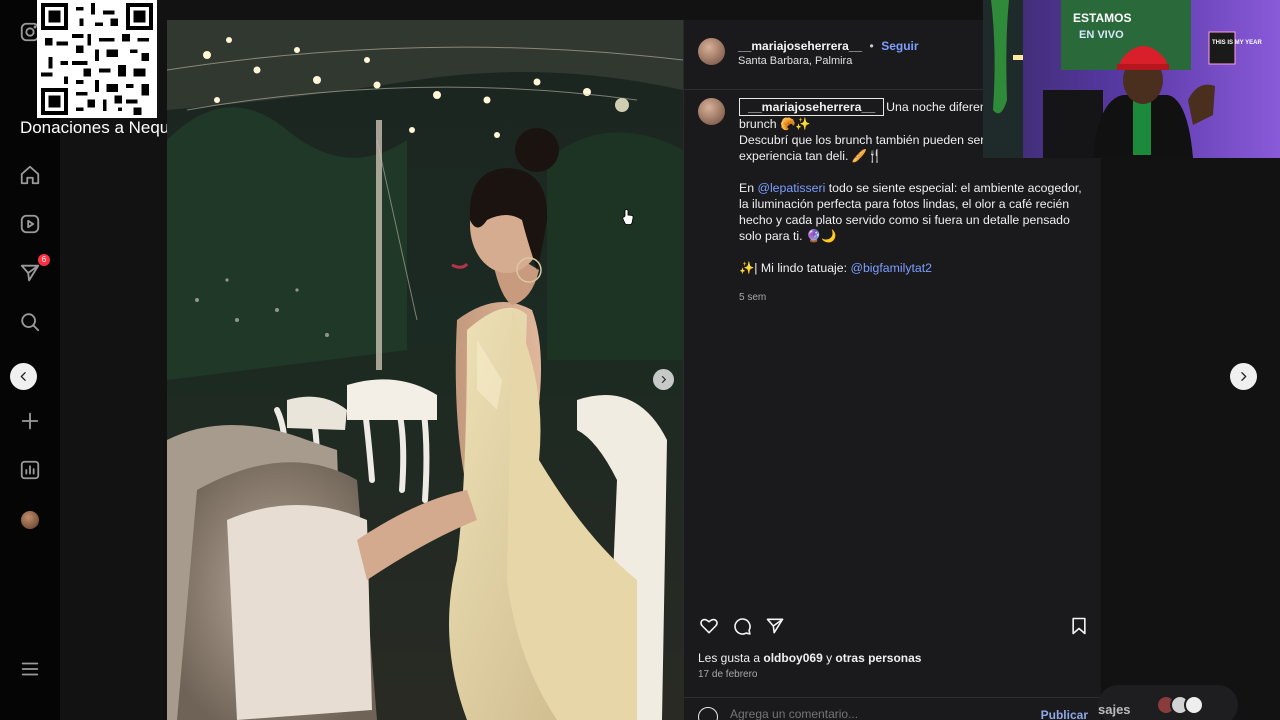 The height and width of the screenshot is (720, 1280). I want to click on next-post-button, so click(1243, 376).